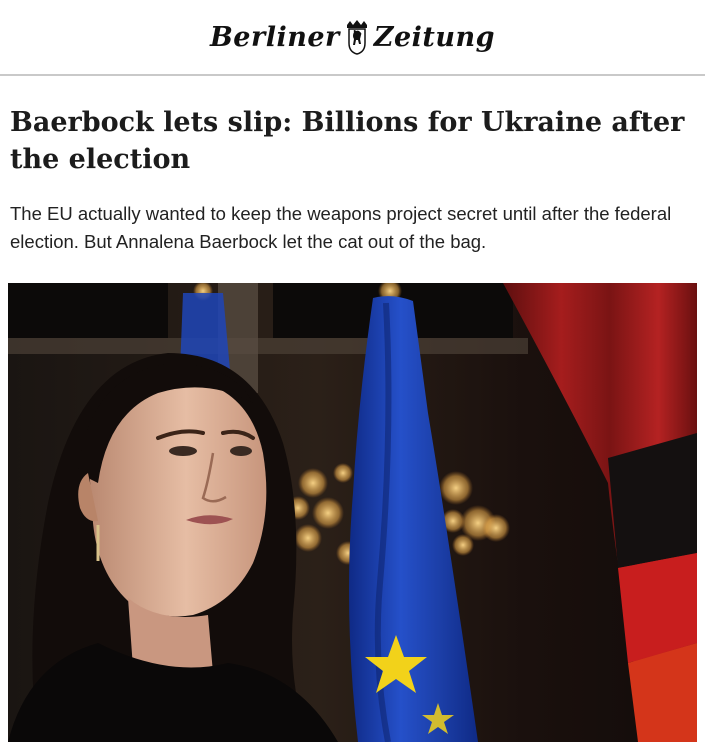  I want to click on masthead-divider, so click(352, 75).